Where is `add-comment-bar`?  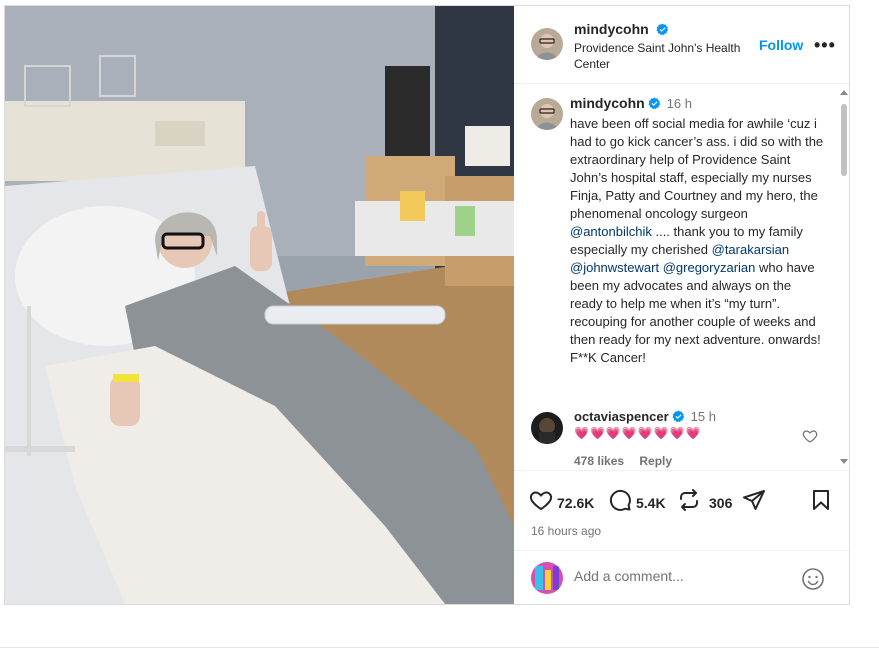
add-comment-bar is located at coordinates (681, 577).